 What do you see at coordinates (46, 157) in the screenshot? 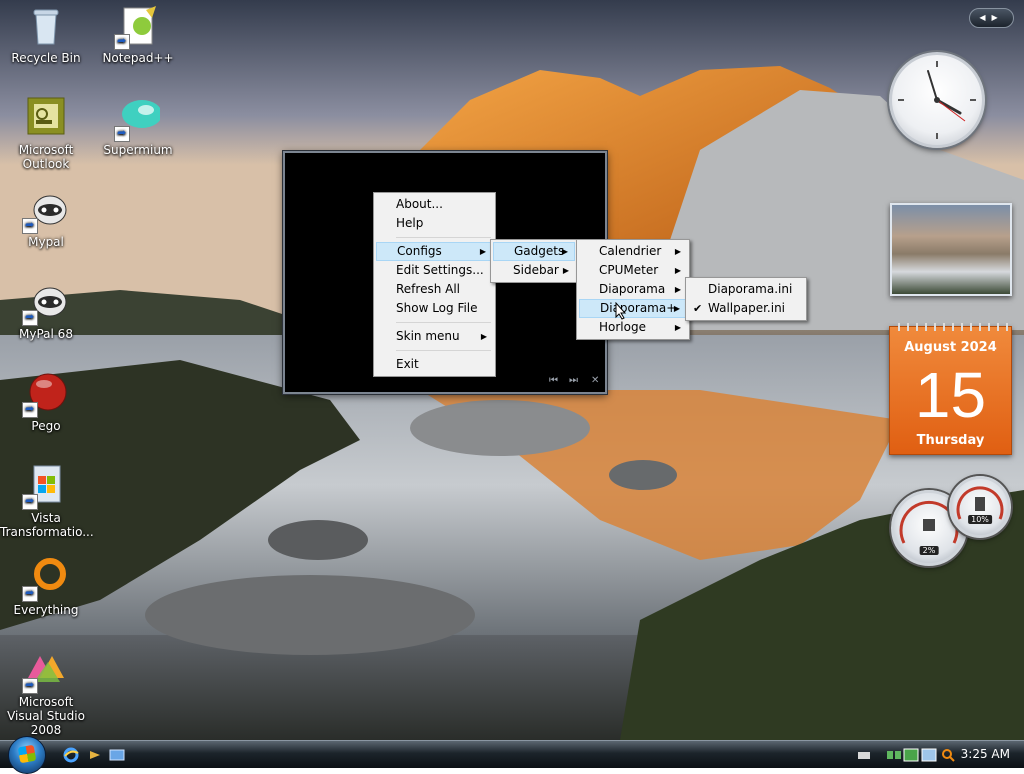
I see `desktop-icon-label: Microsoft Outlook` at bounding box center [46, 157].